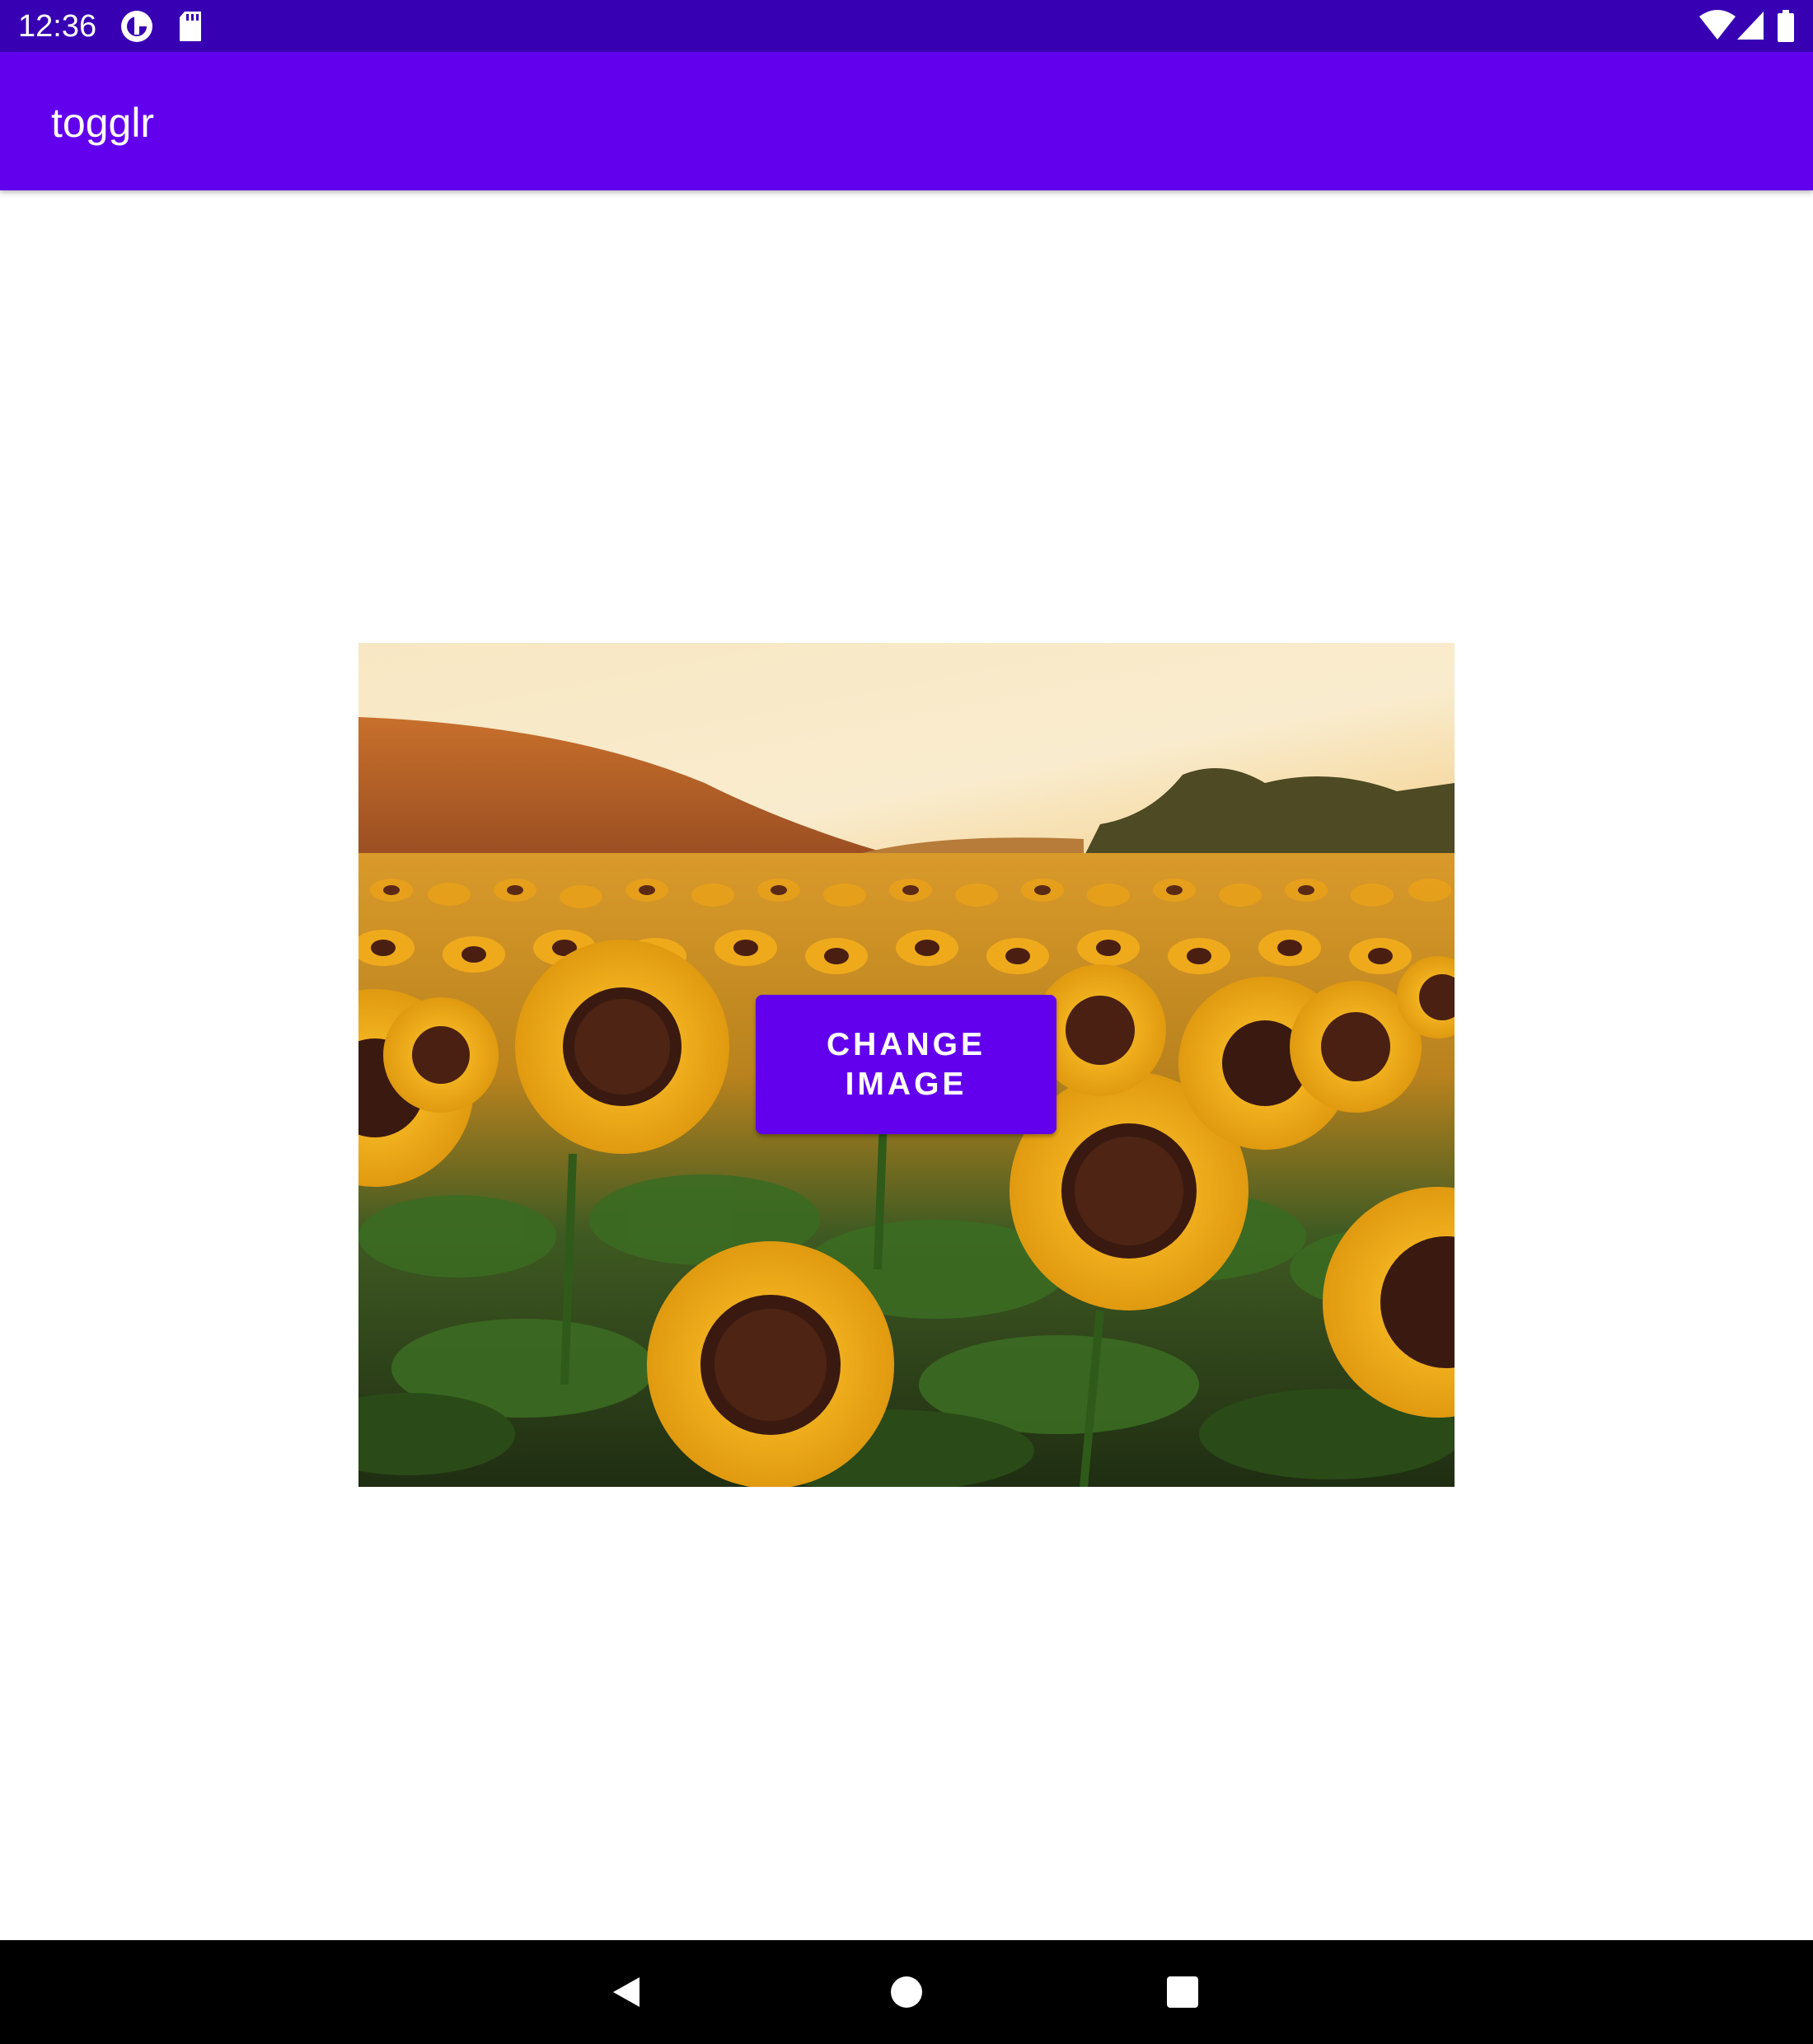 The height and width of the screenshot is (2044, 1813). I want to click on change-image-button: CHANGE IMAGE, so click(906, 1064).